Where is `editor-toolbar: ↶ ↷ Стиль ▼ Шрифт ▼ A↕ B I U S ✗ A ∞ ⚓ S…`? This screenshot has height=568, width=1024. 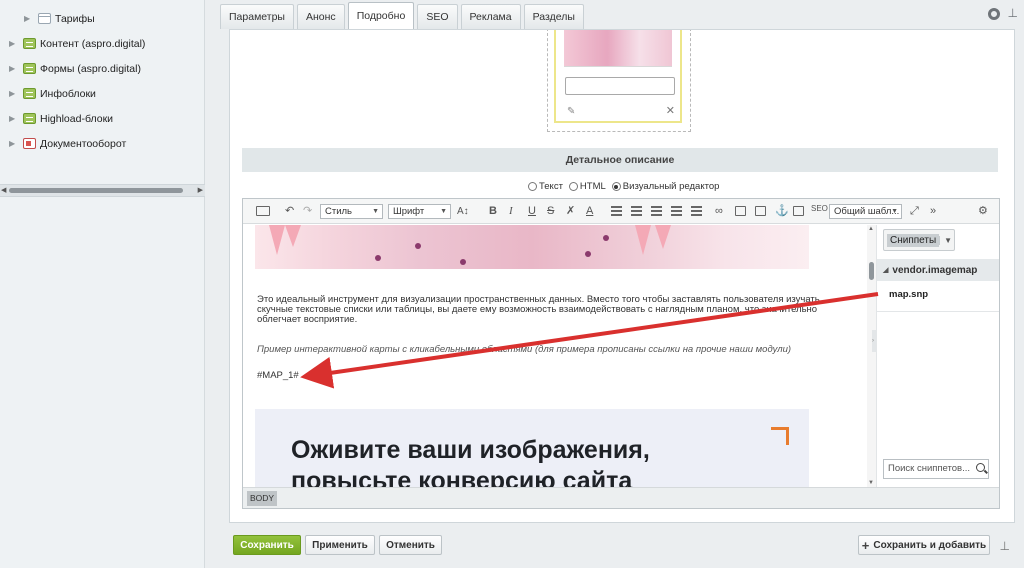
editor-toolbar: ↶ ↷ Стиль ▼ Шрифт ▼ A↕ B I U S ✗ A ∞ ⚓ S… is located at coordinates (621, 211).